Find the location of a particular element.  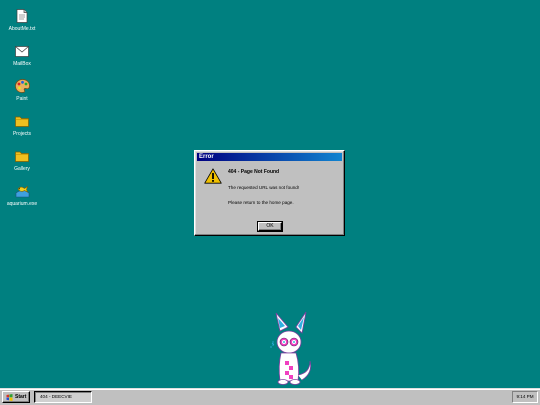

ok-button: OK is located at coordinates (270, 226).